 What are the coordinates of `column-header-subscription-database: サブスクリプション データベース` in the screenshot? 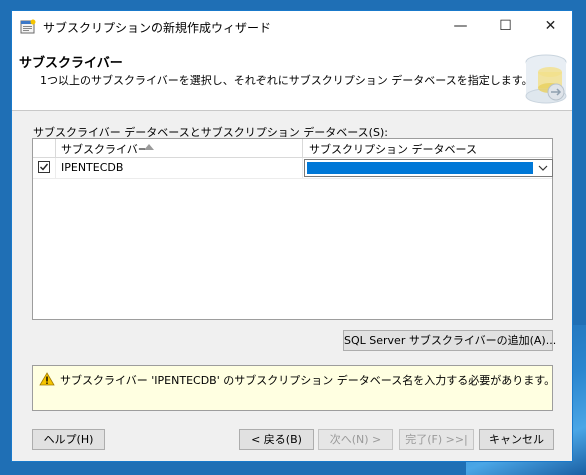 It's located at (393, 149).